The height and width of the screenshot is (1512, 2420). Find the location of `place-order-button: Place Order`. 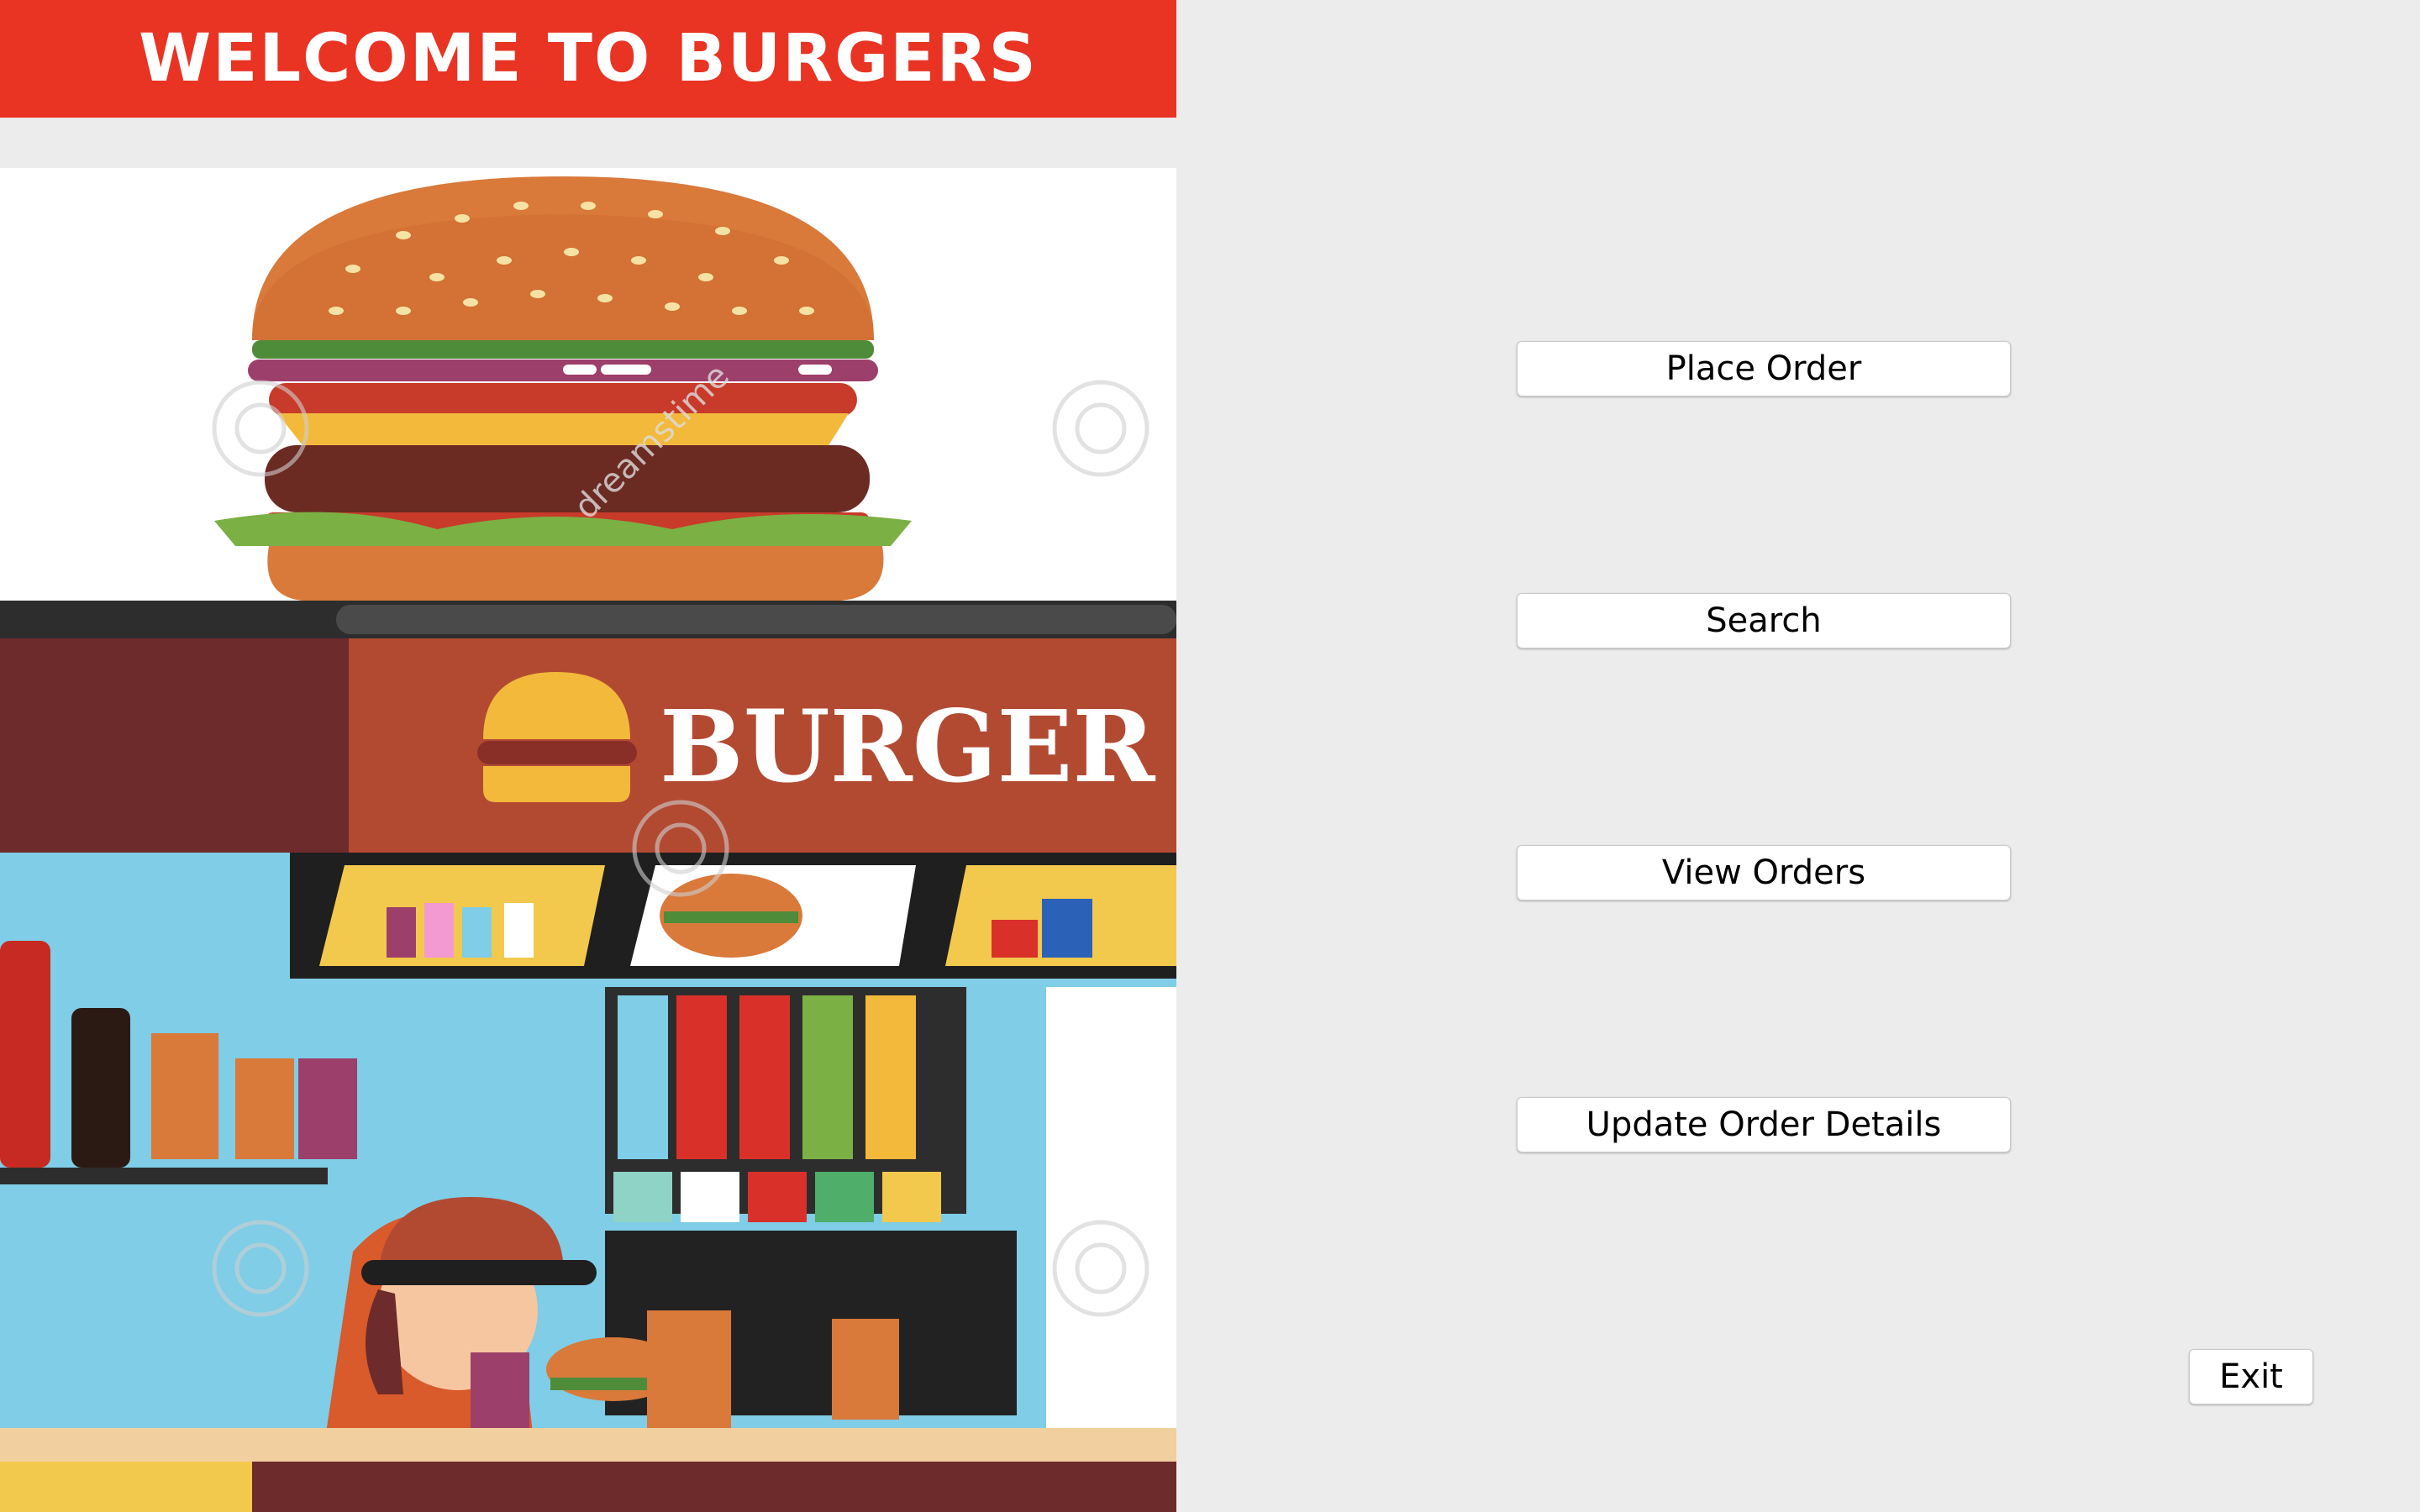

place-order-button: Place Order is located at coordinates (1764, 368).